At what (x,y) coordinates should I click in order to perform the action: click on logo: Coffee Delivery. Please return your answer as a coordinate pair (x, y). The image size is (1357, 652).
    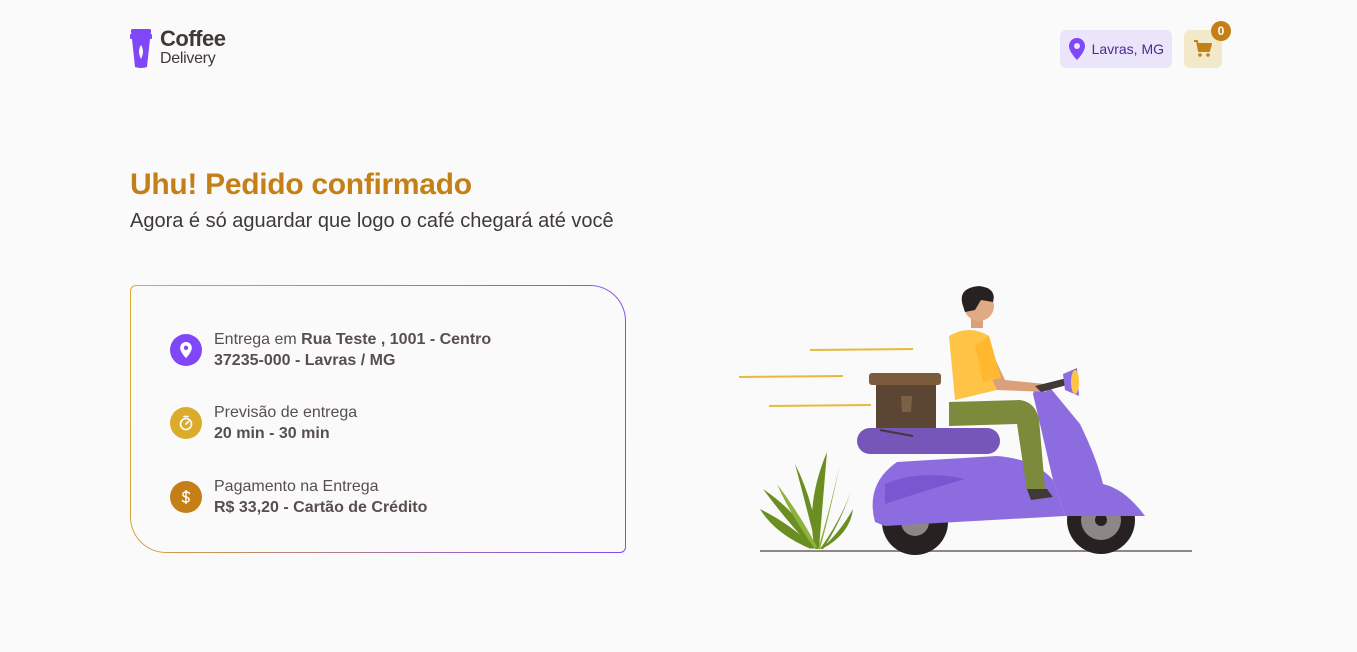
    Looking at the image, I should click on (178, 47).